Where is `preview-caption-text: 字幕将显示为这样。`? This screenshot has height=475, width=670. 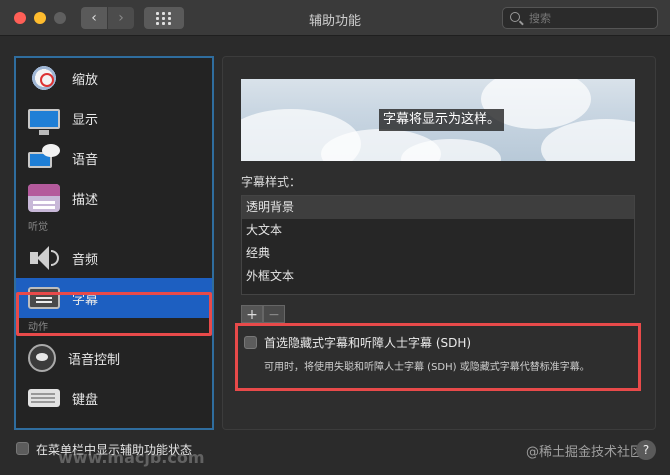 preview-caption-text: 字幕将显示为这样。 is located at coordinates (442, 120).